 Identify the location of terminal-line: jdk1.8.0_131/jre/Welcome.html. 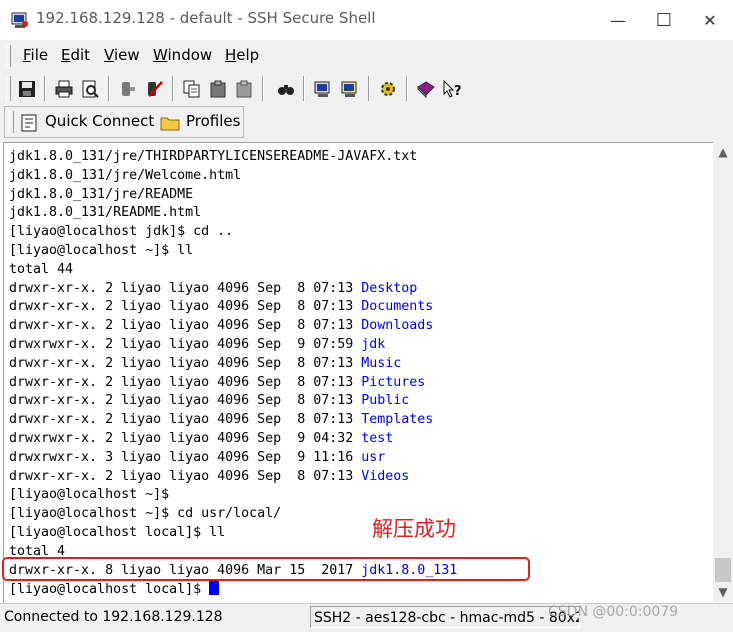
(233, 176).